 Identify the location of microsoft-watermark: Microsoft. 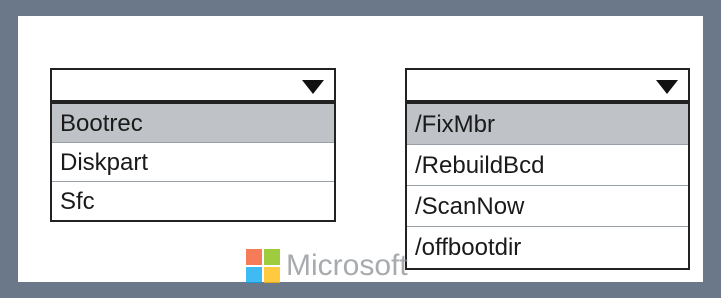
(327, 266).